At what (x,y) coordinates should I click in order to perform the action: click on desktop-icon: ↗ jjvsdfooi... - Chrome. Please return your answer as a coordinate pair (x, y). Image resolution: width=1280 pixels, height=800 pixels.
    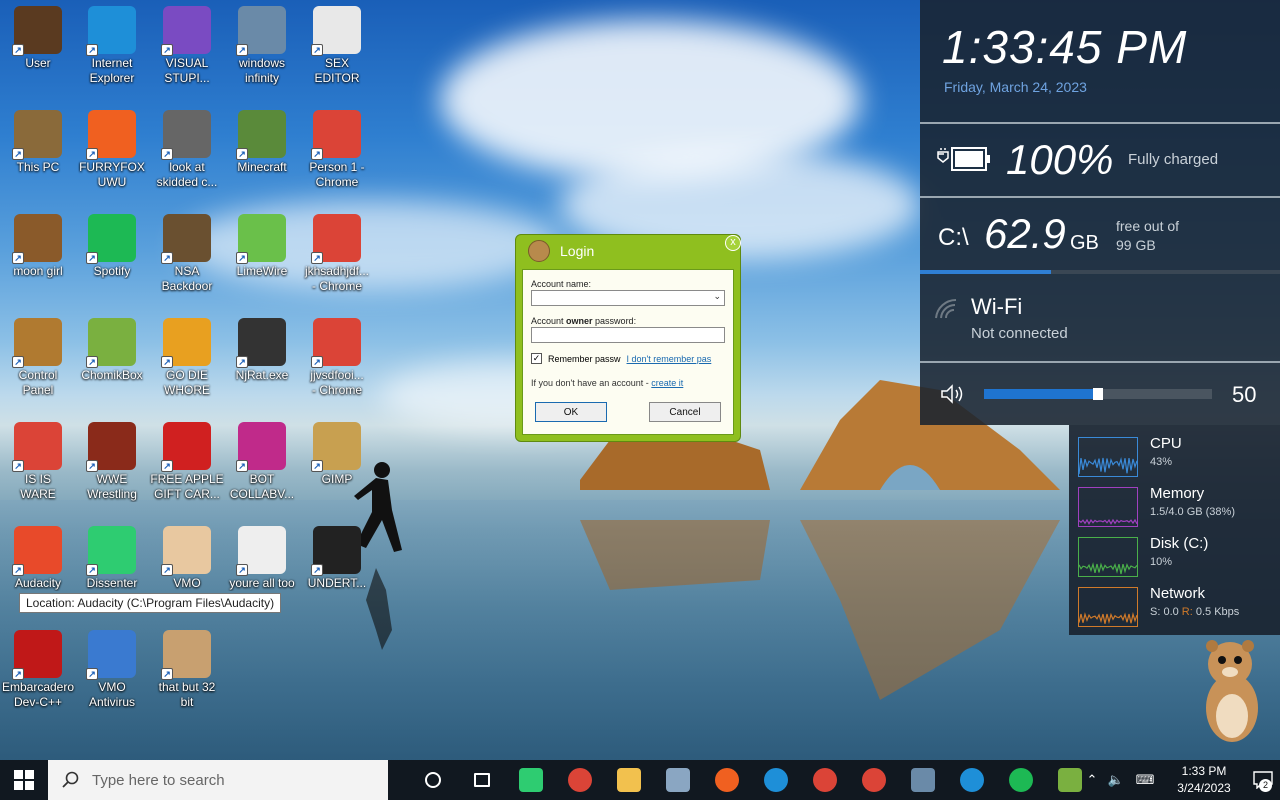
    Looking at the image, I should click on (337, 362).